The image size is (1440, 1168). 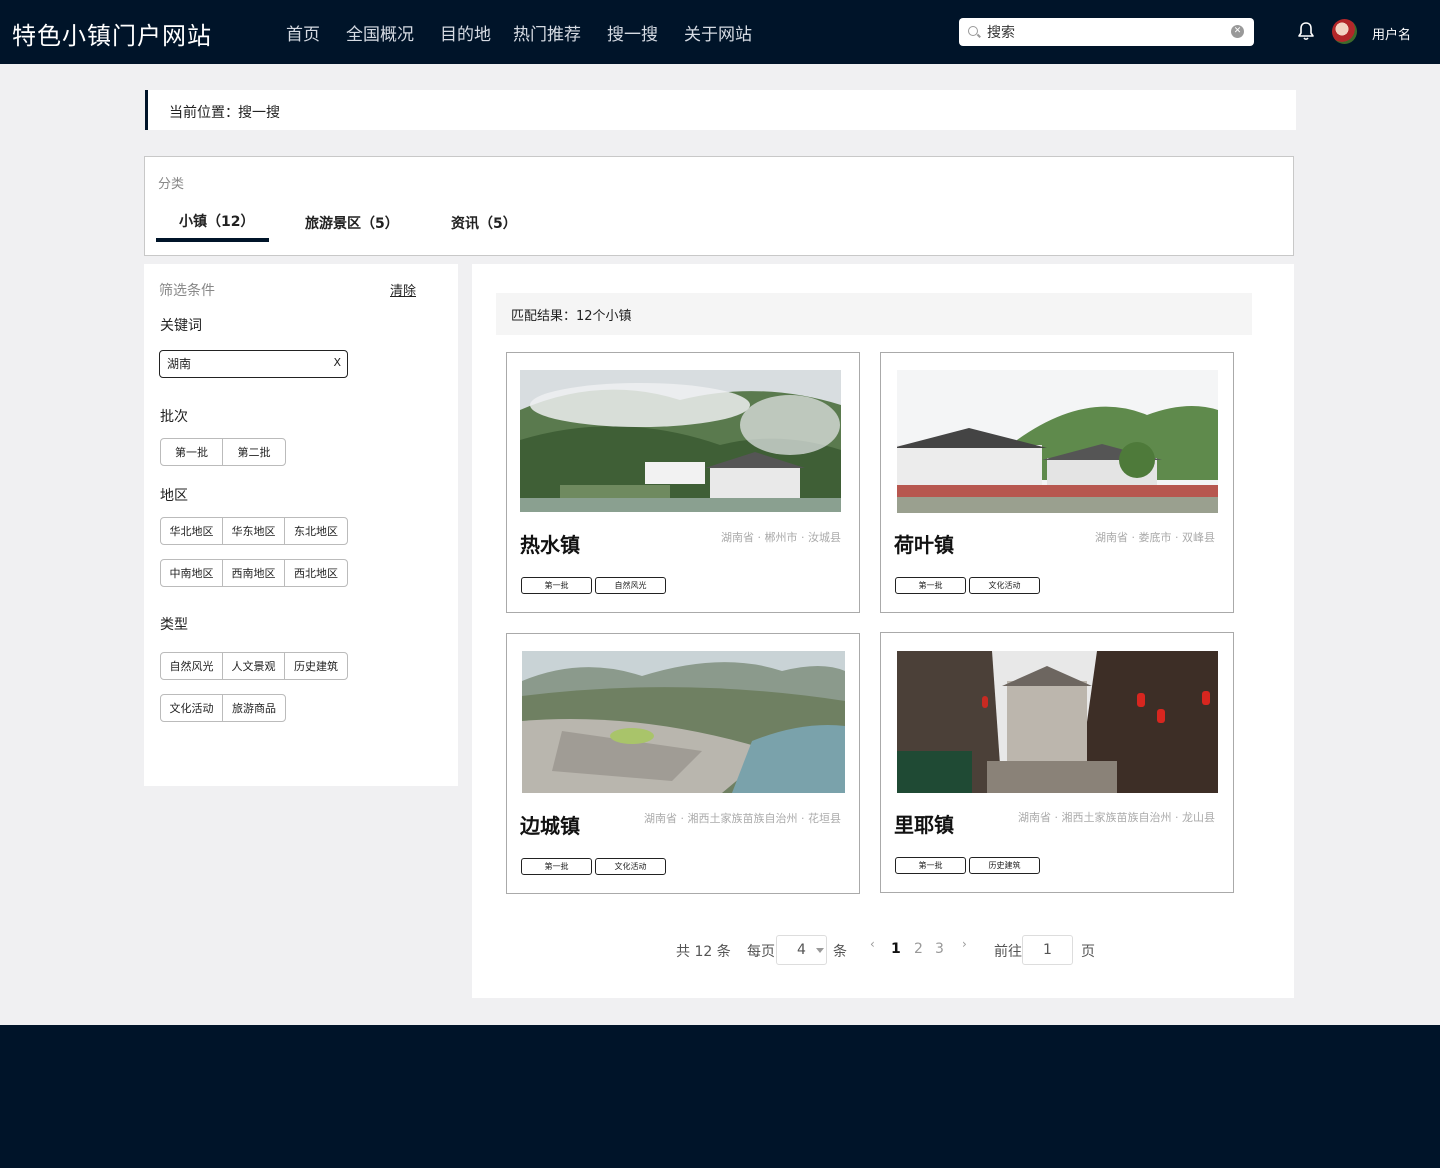 I want to click on region-options-row2: 中南地区 西南地区 西北地区, so click(x=254, y=573).